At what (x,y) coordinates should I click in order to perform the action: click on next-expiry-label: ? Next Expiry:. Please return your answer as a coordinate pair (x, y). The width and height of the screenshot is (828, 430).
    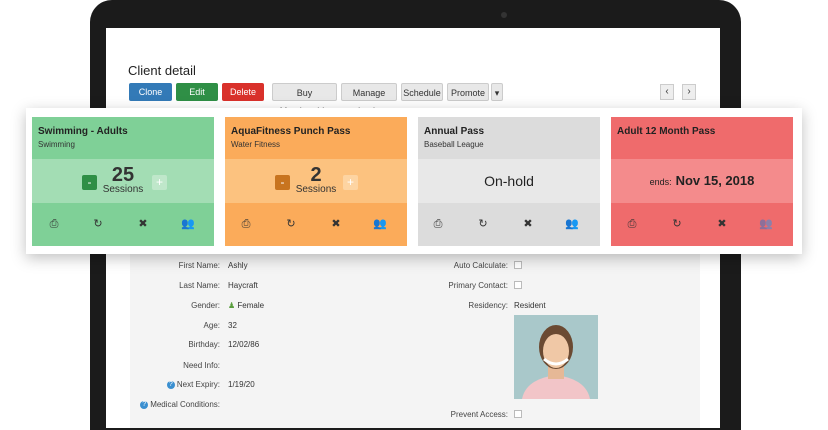
    Looking at the image, I should click on (180, 384).